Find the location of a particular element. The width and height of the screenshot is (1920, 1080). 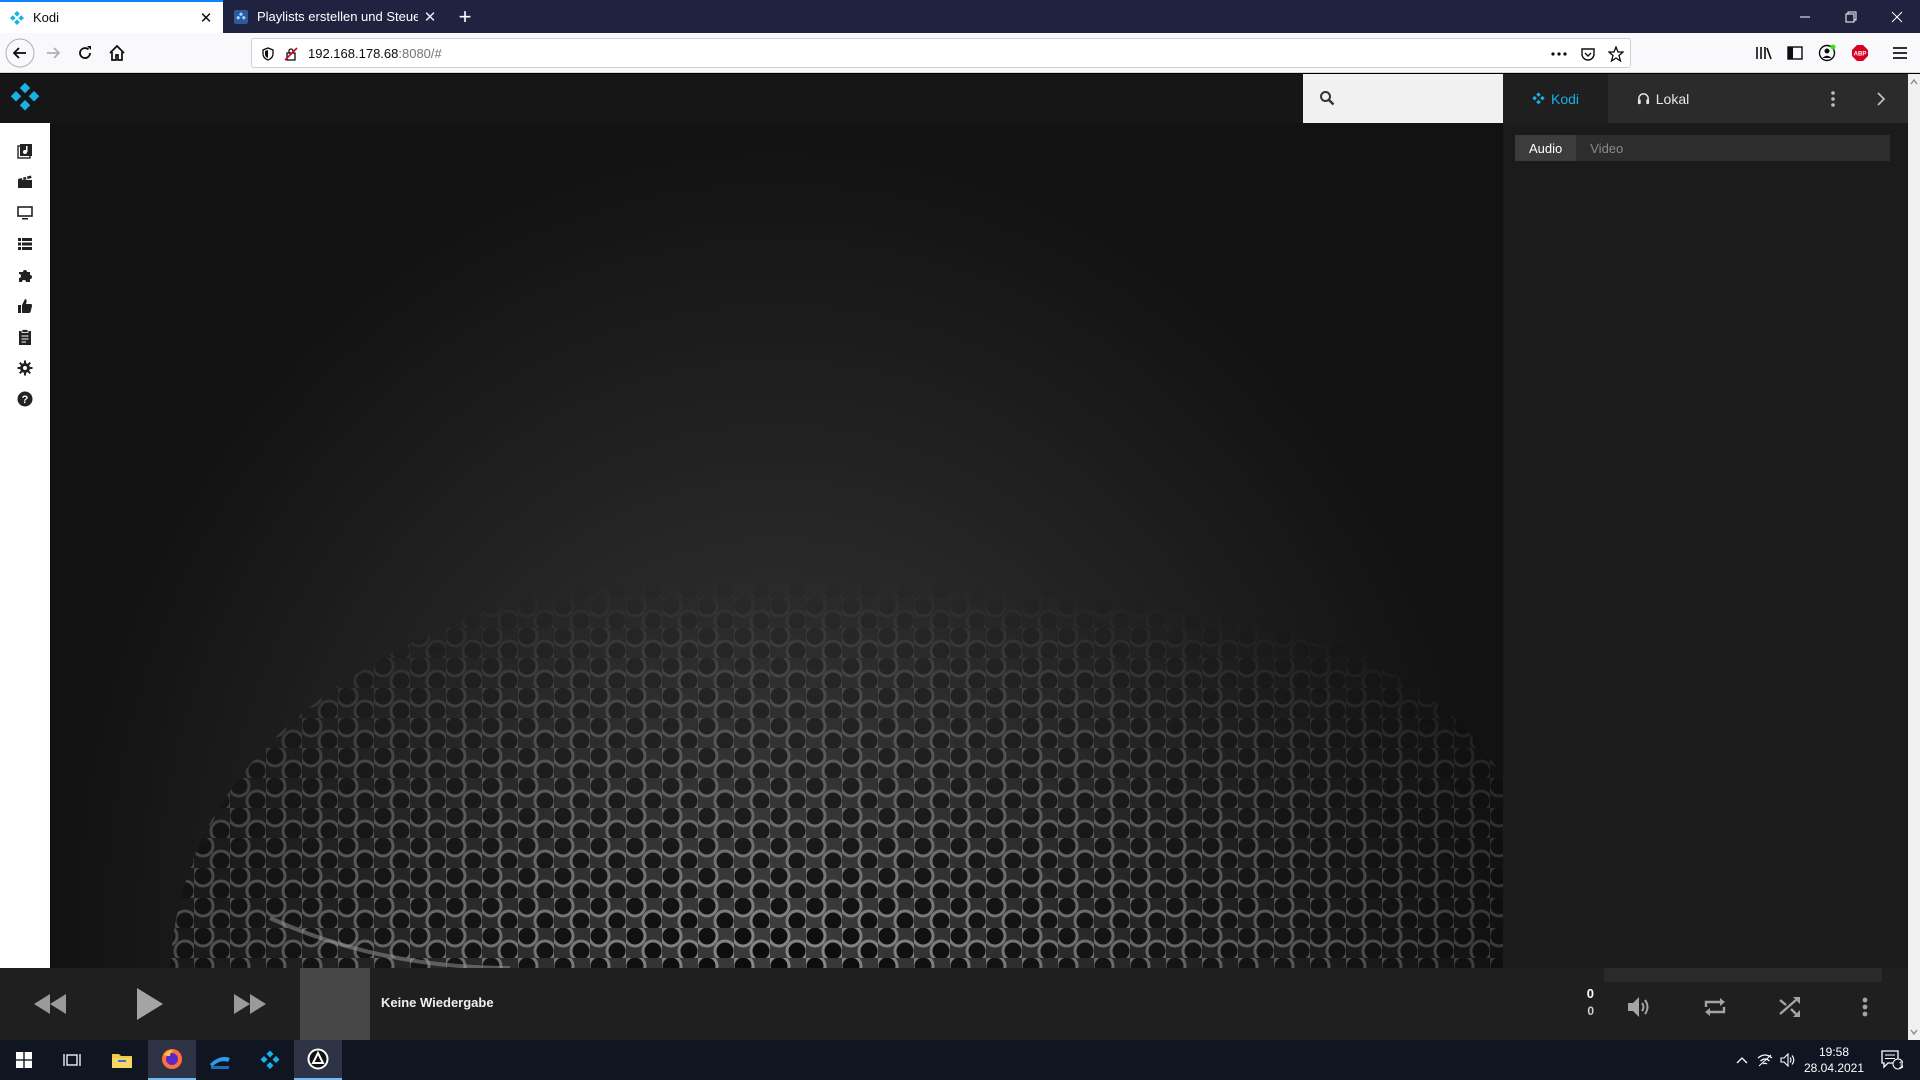

help-icon: ? is located at coordinates (25, 399).